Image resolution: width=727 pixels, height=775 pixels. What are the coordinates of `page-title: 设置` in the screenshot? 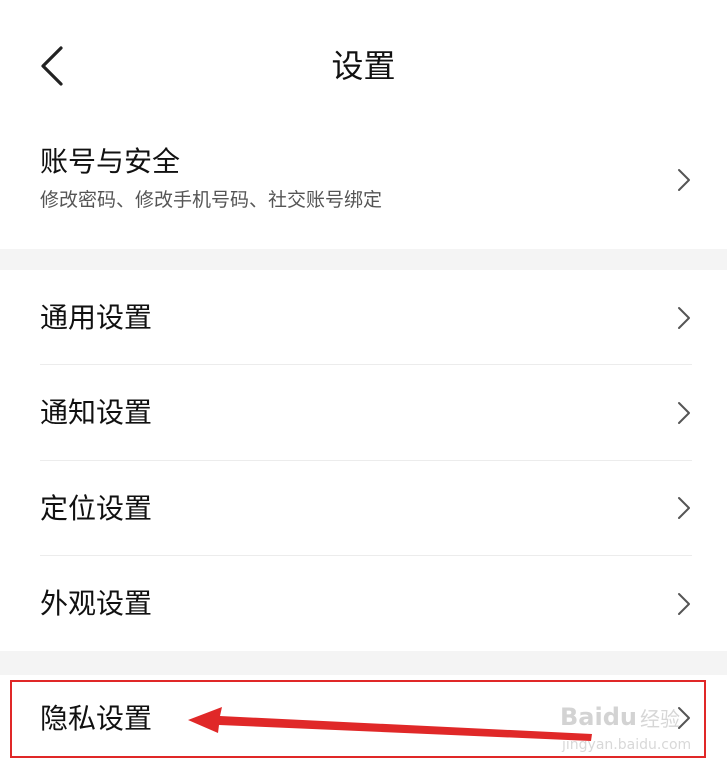 It's located at (363, 66).